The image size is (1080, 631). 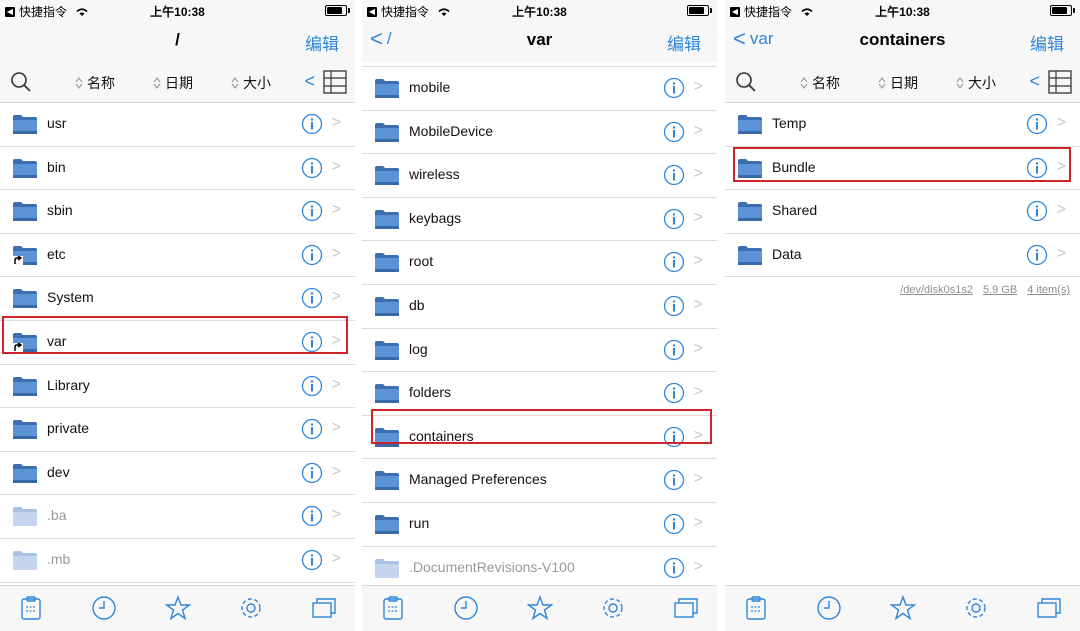 What do you see at coordinates (101, 83) in the screenshot?
I see `sort-name-label: 名称` at bounding box center [101, 83].